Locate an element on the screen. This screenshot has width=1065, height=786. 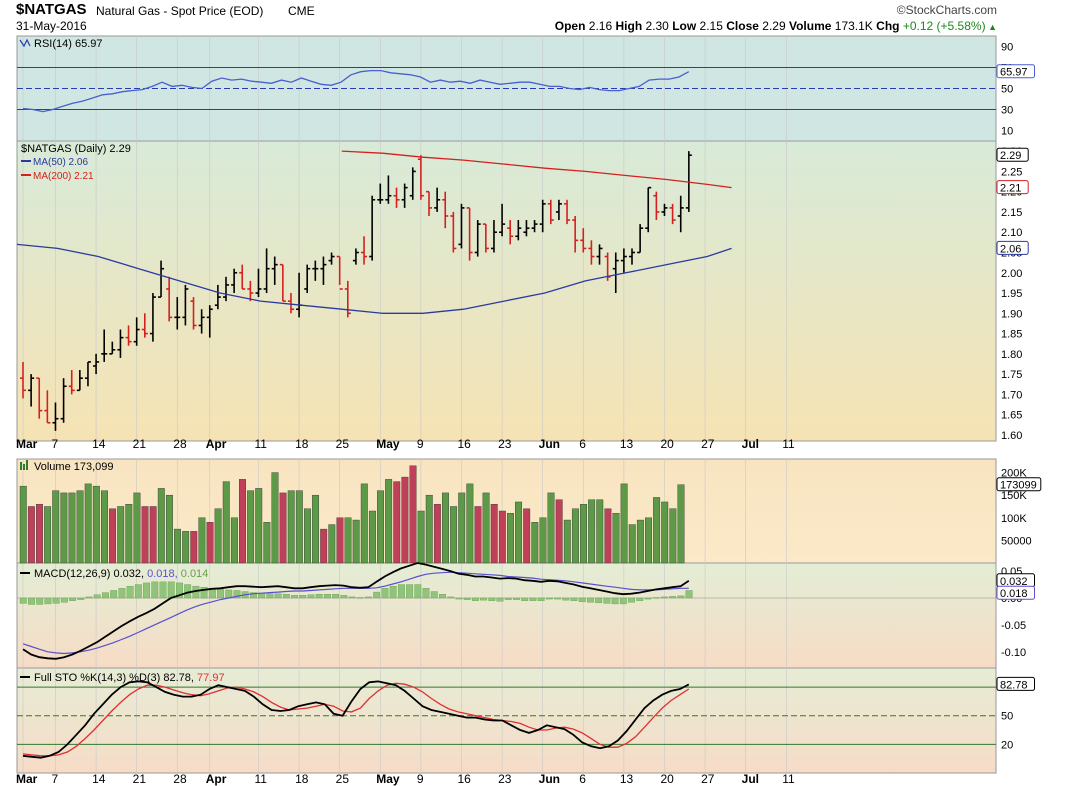
ma50-last-value: 2.06 is located at coordinates (1010, 249).